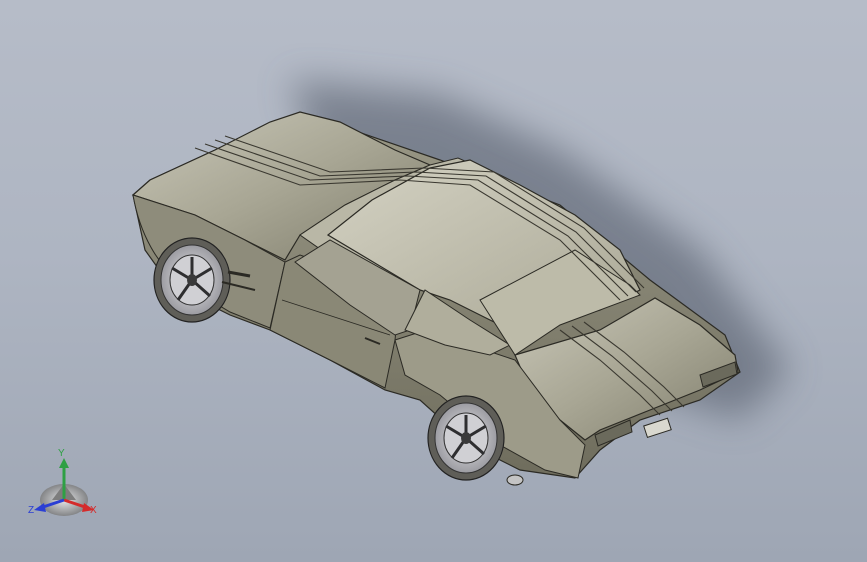  Describe the element at coordinates (93, 510) in the screenshot. I see `x-axis-label: X` at that location.